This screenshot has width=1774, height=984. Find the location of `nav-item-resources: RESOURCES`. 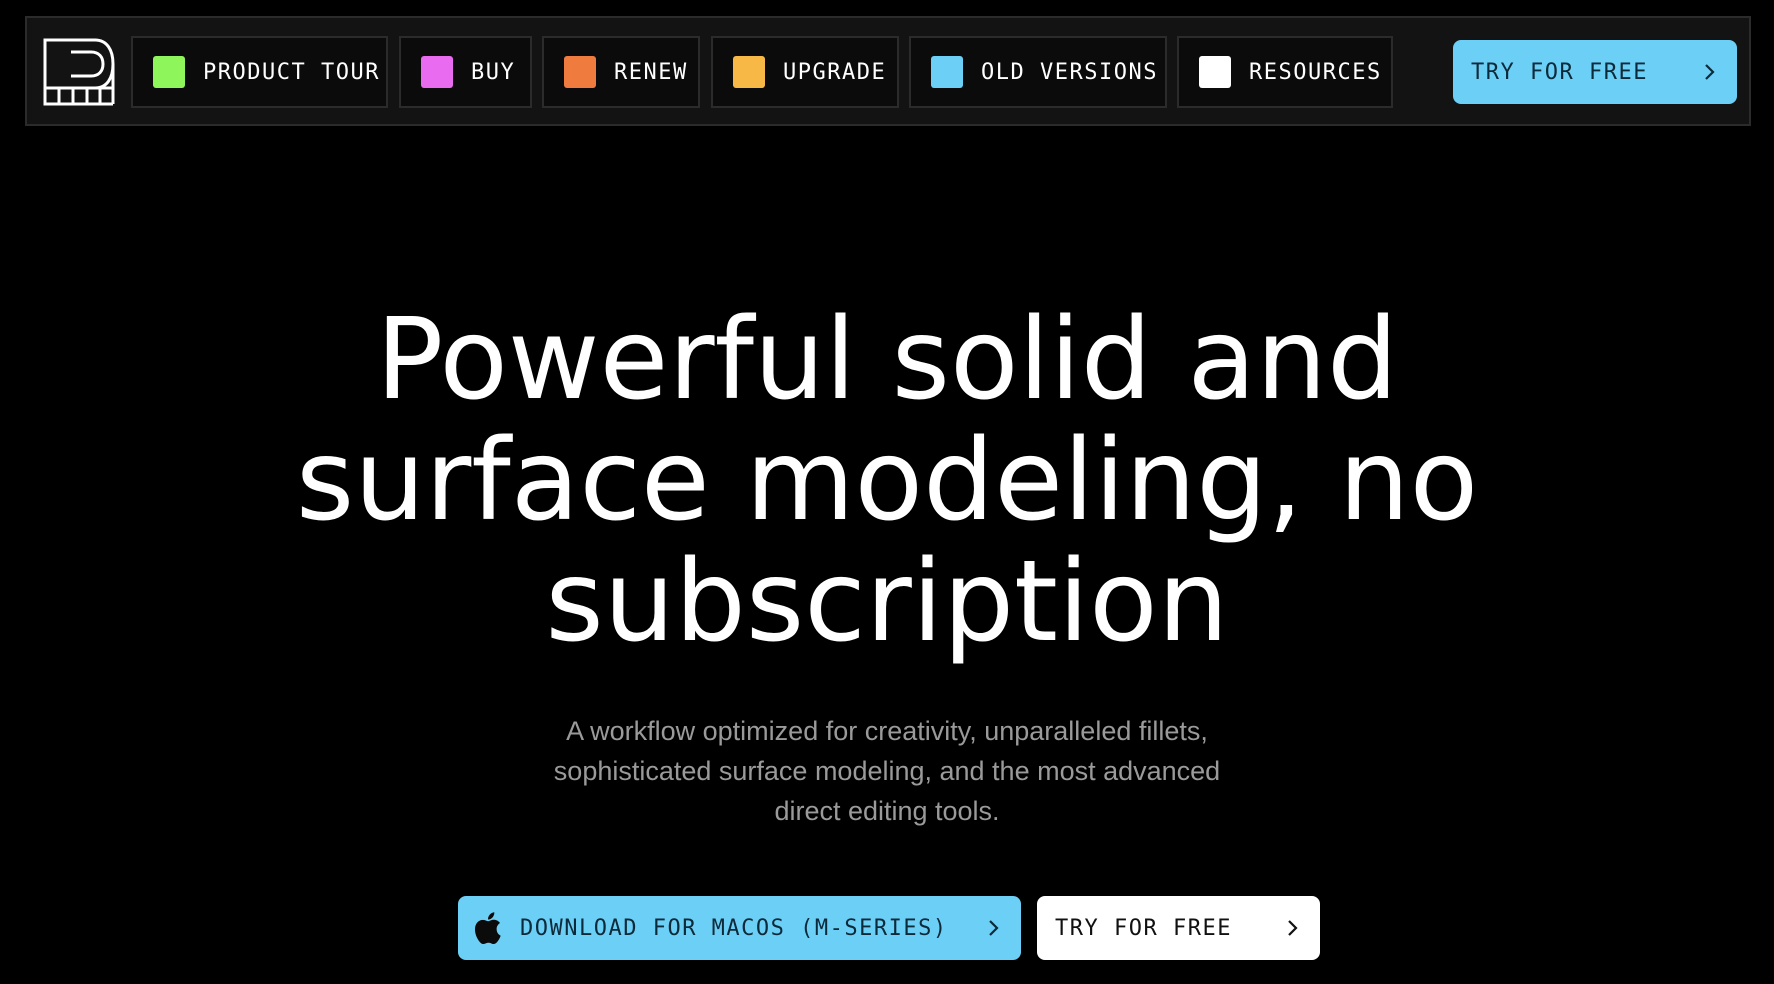

nav-item-resources: RESOURCES is located at coordinates (1285, 72).